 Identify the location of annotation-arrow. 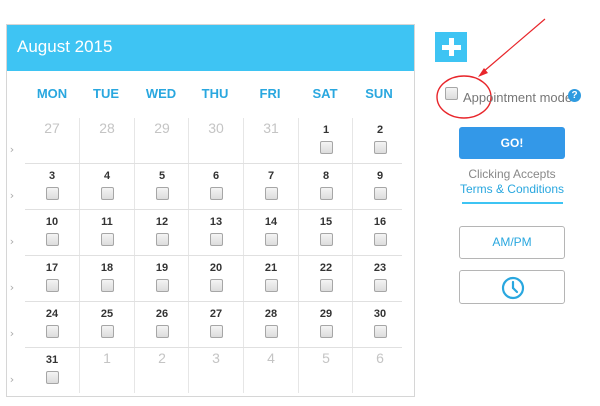
(514, 45).